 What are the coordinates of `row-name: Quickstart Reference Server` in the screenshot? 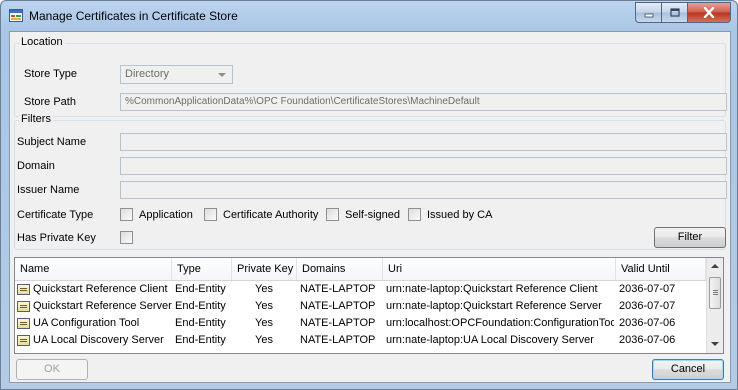 It's located at (102, 306).